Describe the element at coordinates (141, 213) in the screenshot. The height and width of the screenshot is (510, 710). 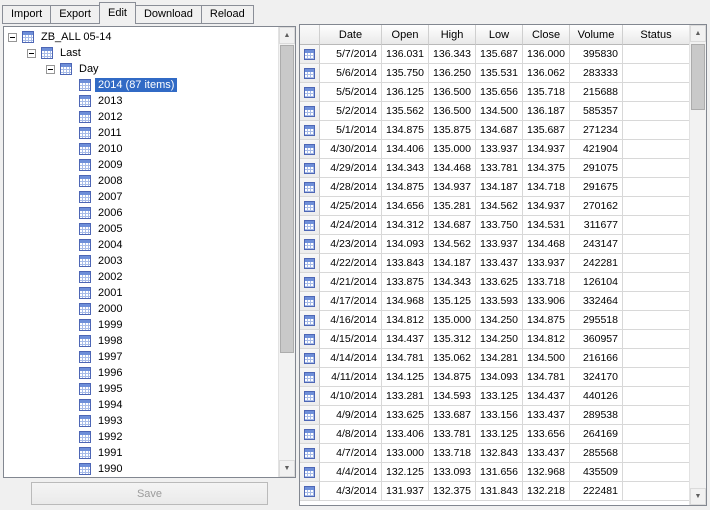
I see `tree-item-2006: 2006` at that location.